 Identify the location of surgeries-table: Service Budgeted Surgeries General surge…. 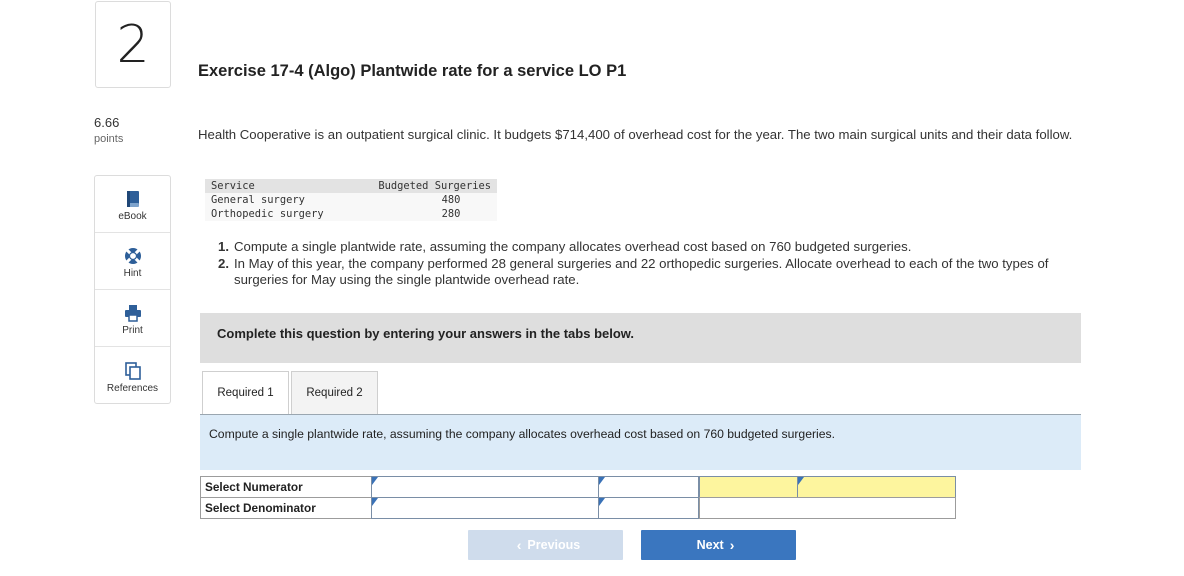
(351, 200).